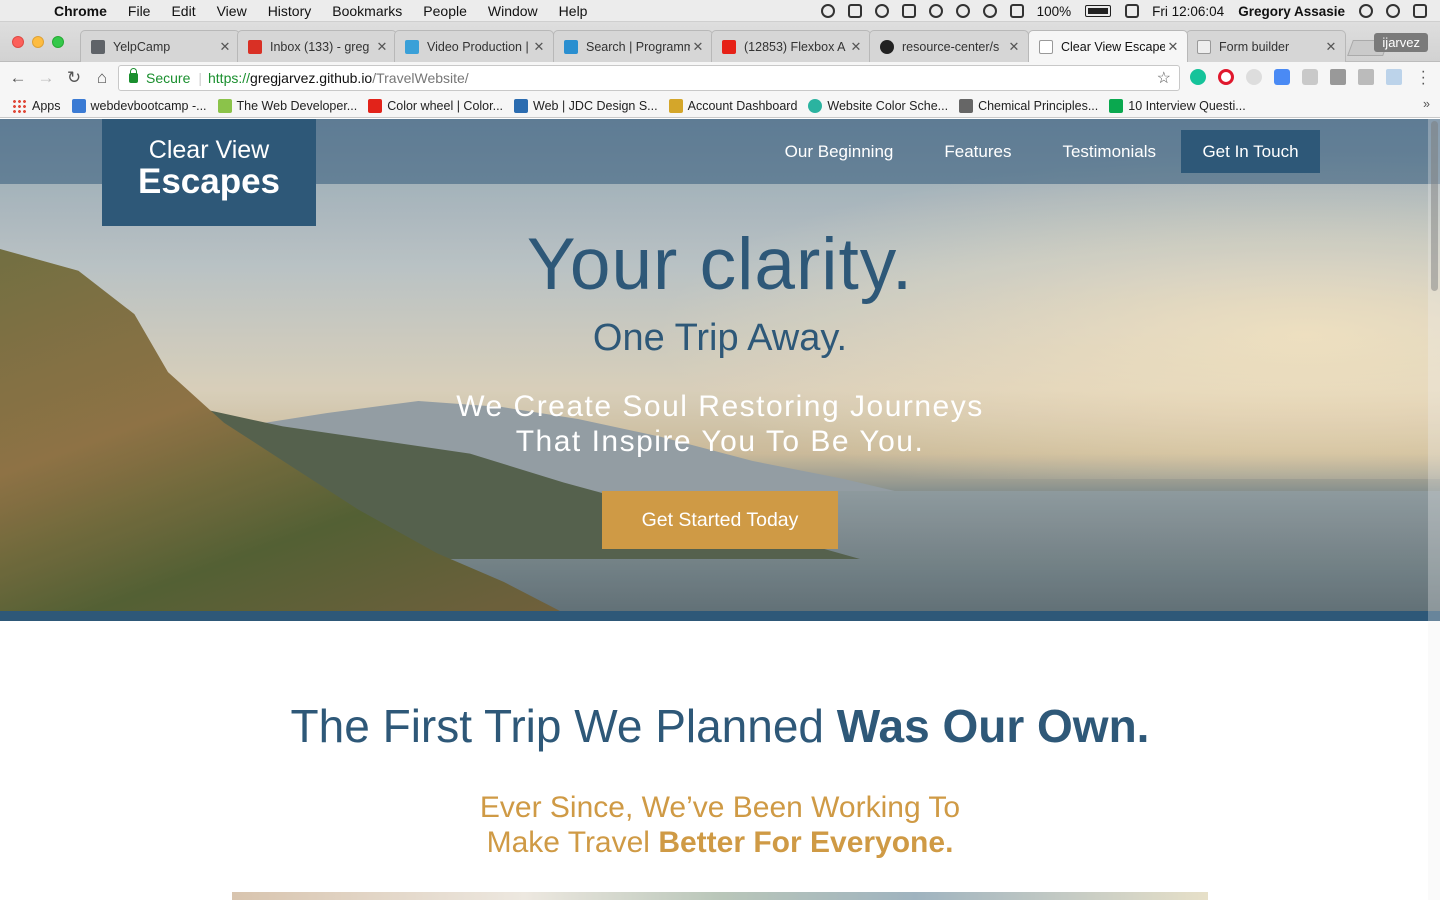 The image size is (1440, 900). Describe the element at coordinates (80, 11) in the screenshot. I see `menu-app-chrome: Chrome` at that location.